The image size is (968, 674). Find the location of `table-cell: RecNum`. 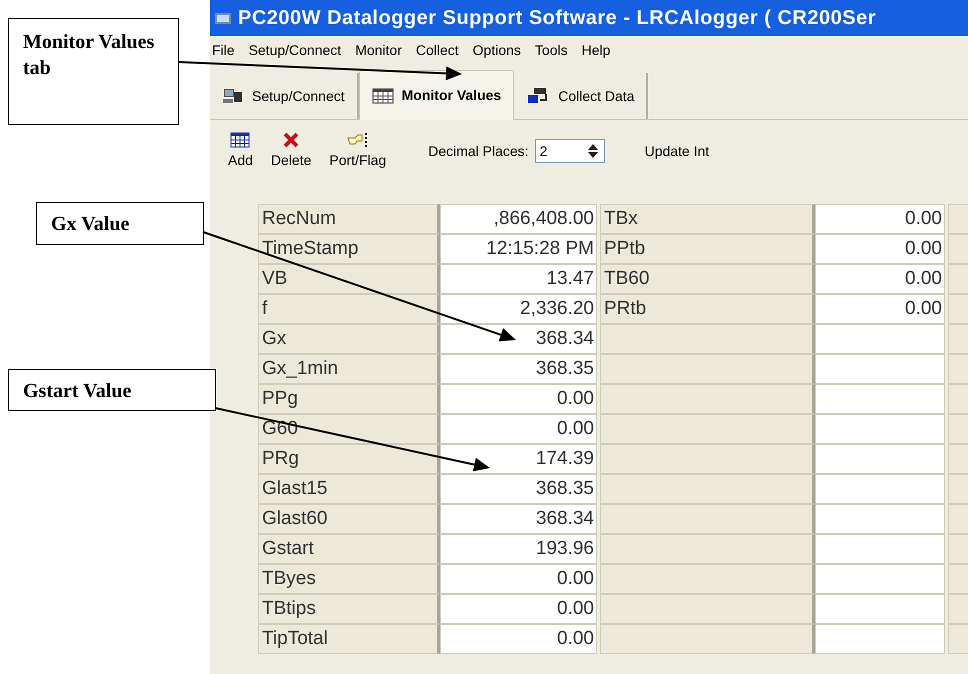

table-cell: RecNum is located at coordinates (349, 219).